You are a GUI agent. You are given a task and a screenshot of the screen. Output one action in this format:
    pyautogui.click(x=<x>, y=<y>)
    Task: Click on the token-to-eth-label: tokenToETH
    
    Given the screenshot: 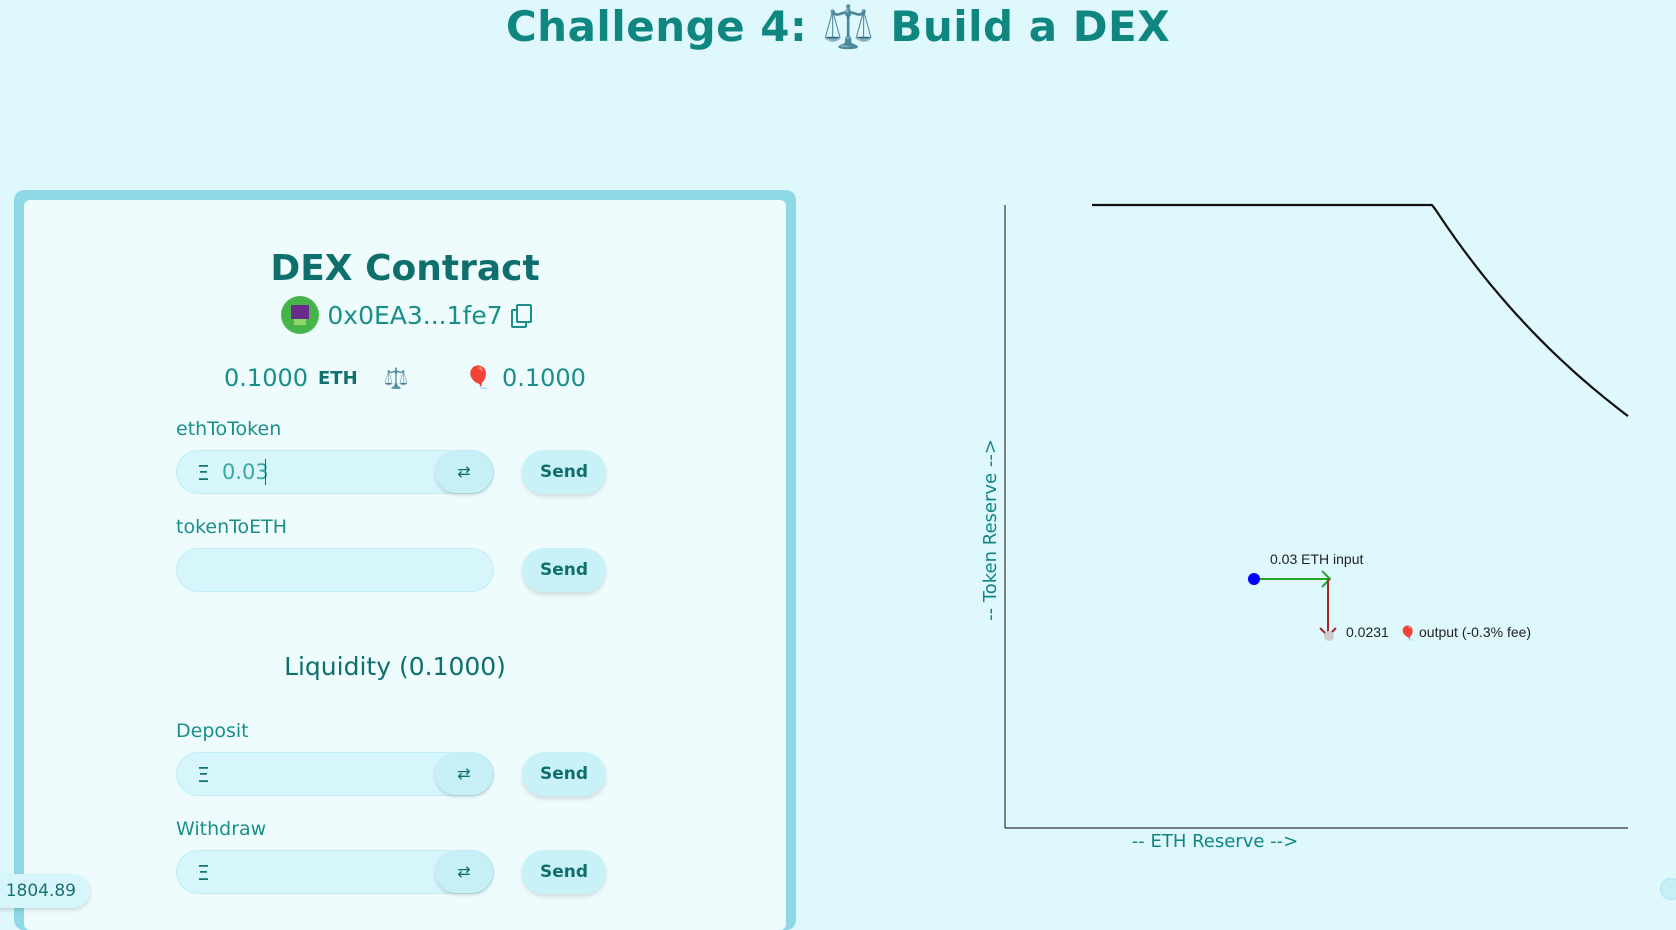 What is the action you would take?
    pyautogui.click(x=232, y=527)
    